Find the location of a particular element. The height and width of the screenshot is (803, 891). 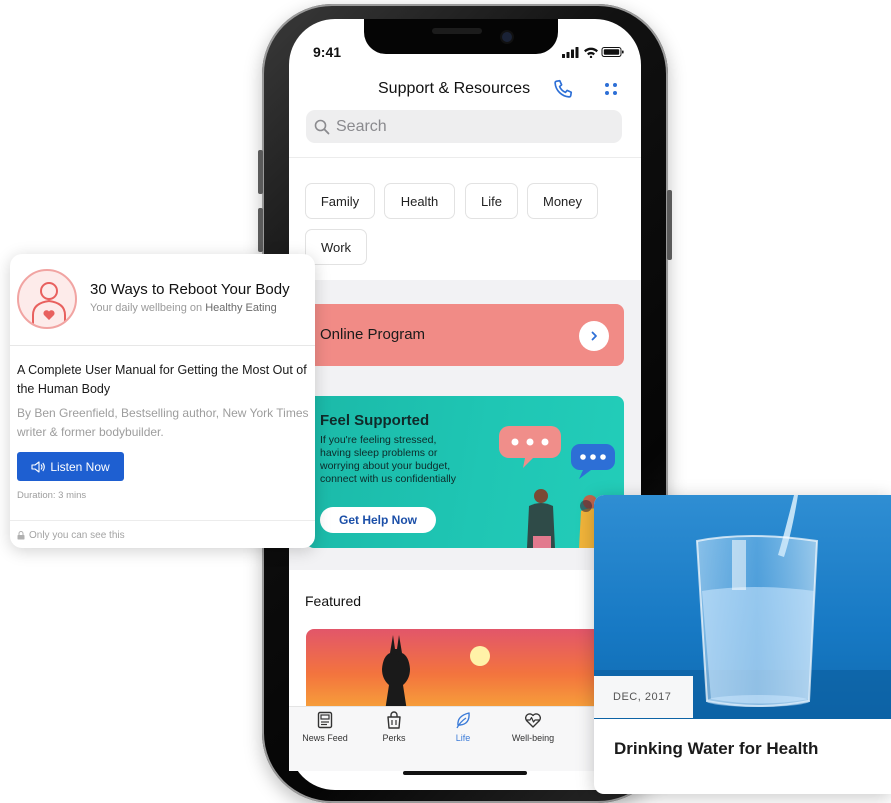

subtitle-prefix: Your daily wellbeing on is located at coordinates (146, 308).